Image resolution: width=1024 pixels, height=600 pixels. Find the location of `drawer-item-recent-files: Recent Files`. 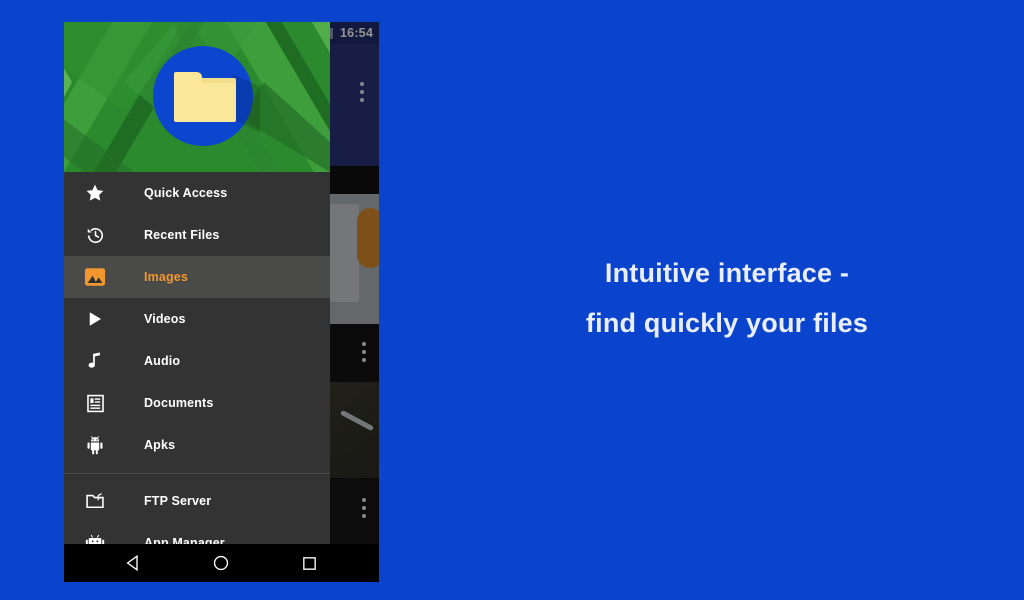

drawer-item-recent-files: Recent Files is located at coordinates (197, 235).